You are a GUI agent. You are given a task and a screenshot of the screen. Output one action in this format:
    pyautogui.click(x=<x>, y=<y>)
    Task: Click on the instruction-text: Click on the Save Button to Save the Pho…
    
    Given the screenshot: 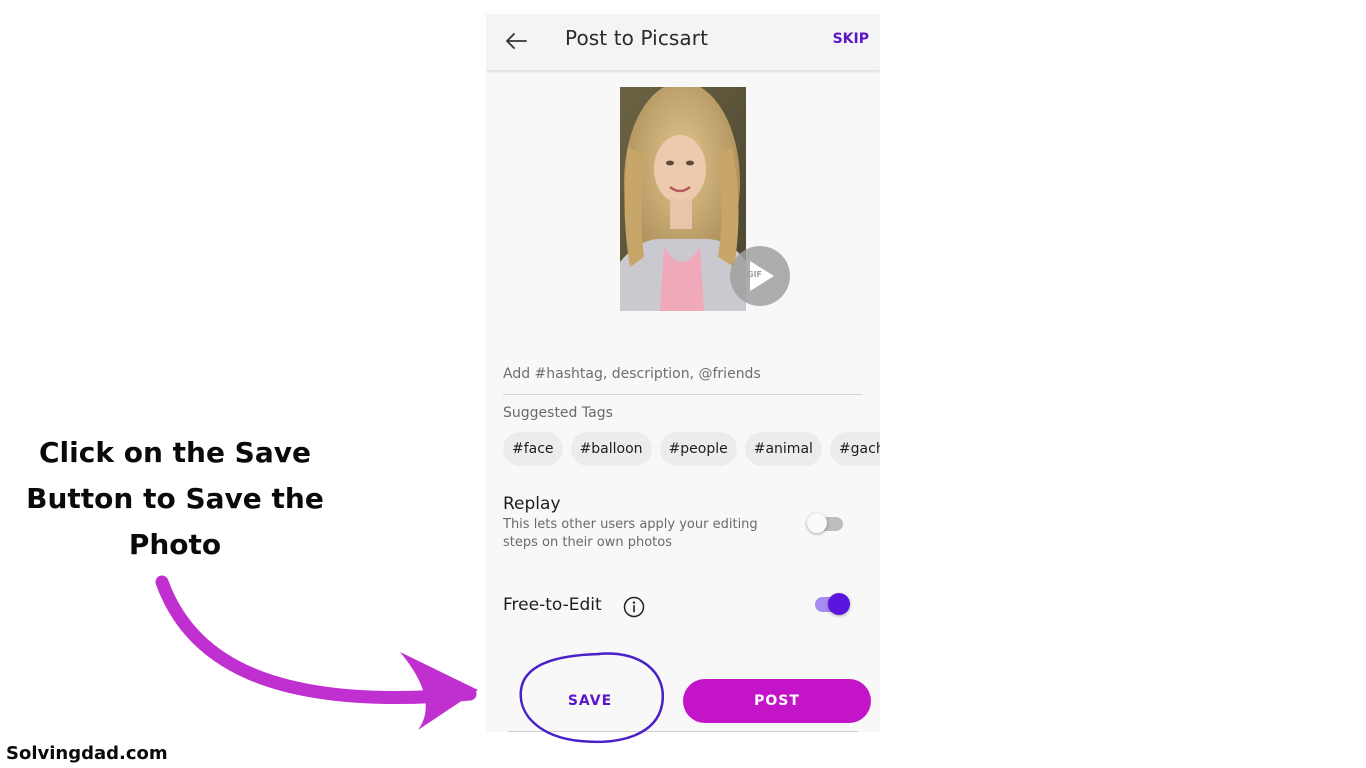 What is the action you would take?
    pyautogui.click(x=175, y=498)
    